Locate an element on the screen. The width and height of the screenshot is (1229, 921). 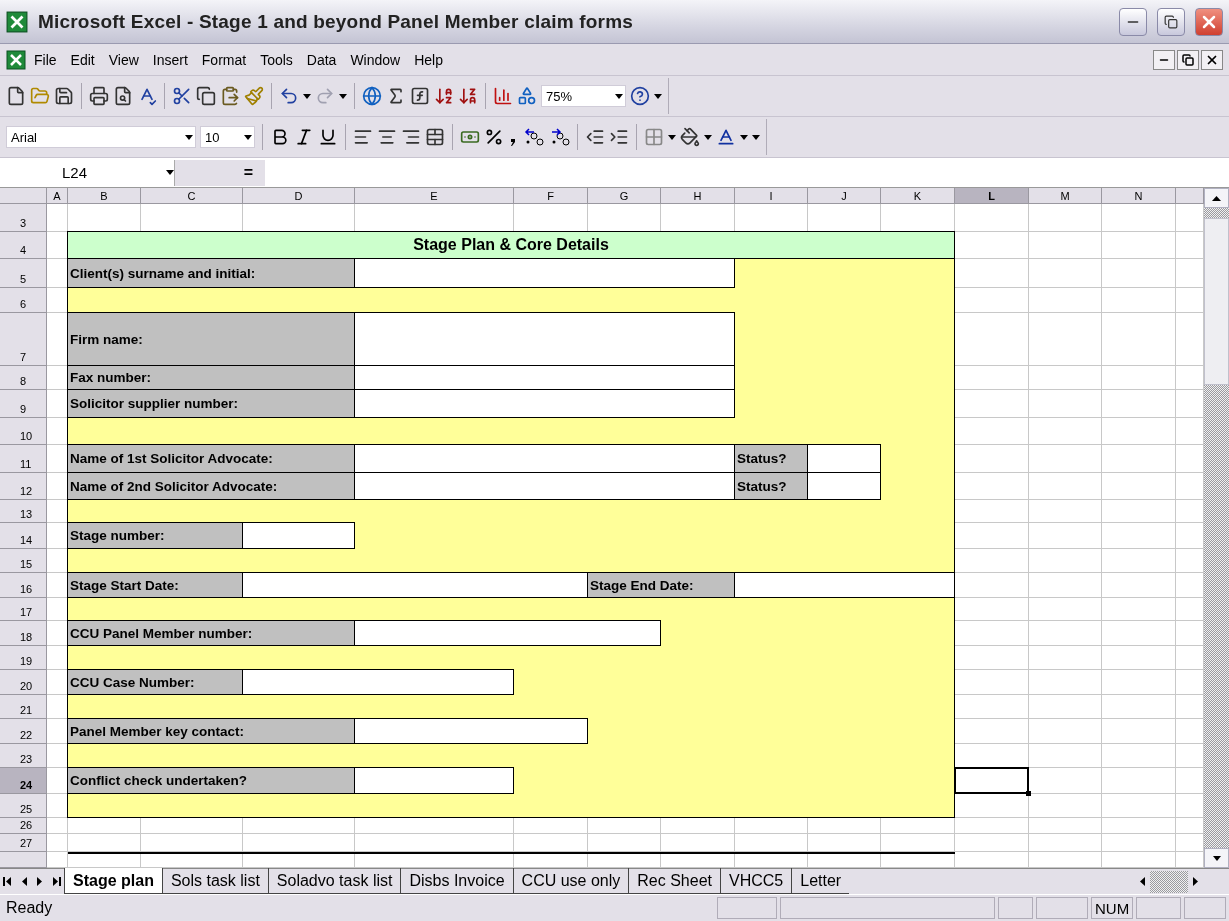
column-header: J is located at coordinates (844, 196).